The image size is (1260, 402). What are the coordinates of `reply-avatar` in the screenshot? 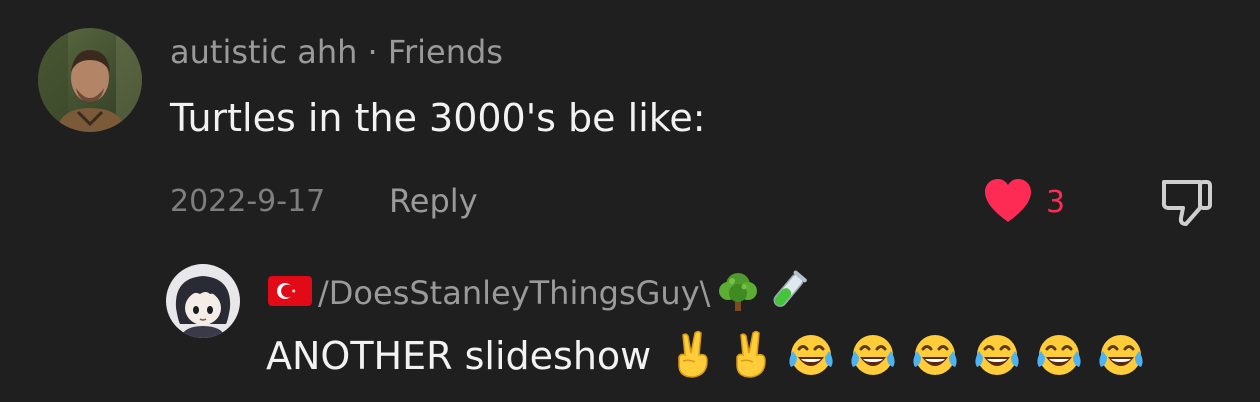 It's located at (203, 301).